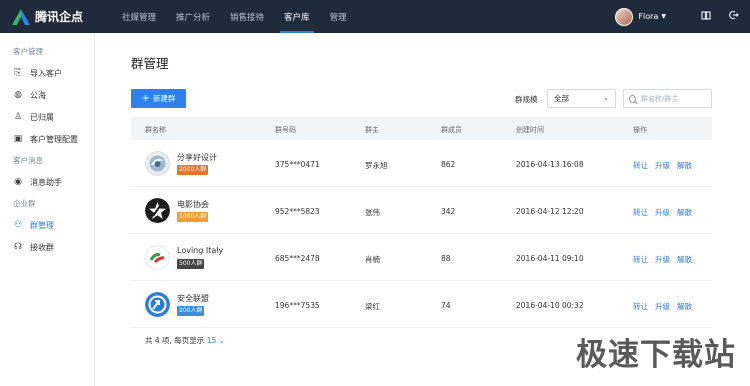  I want to click on new-group-button: + 新建群, so click(158, 98).